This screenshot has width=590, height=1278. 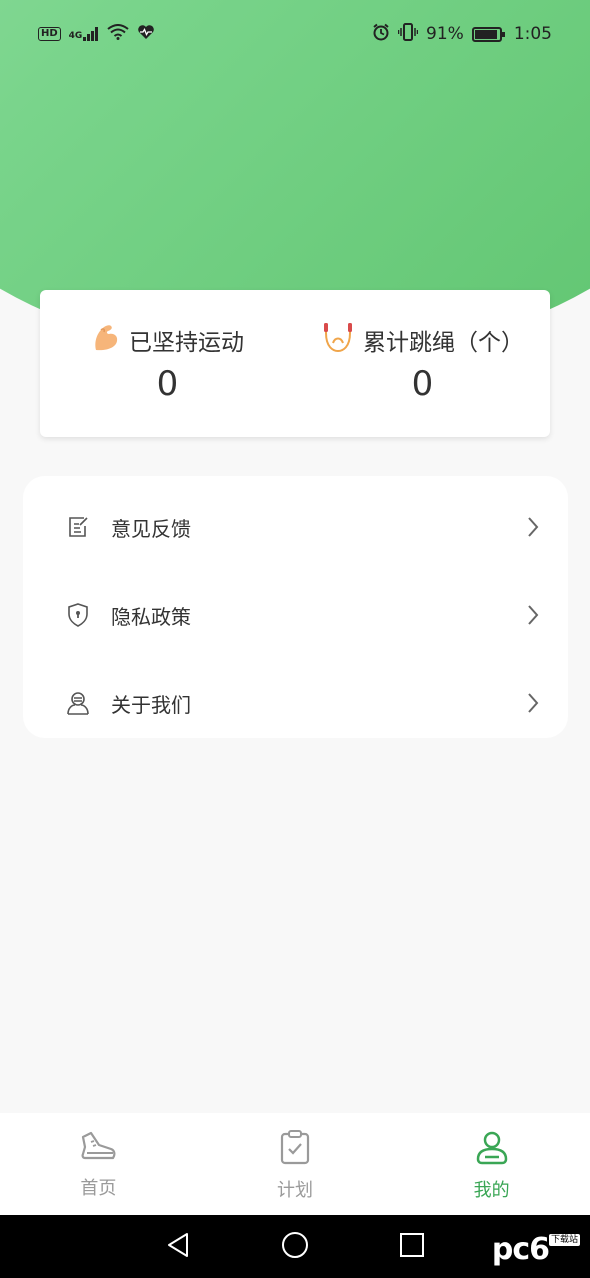 I want to click on wifi-icon, so click(x=118, y=34).